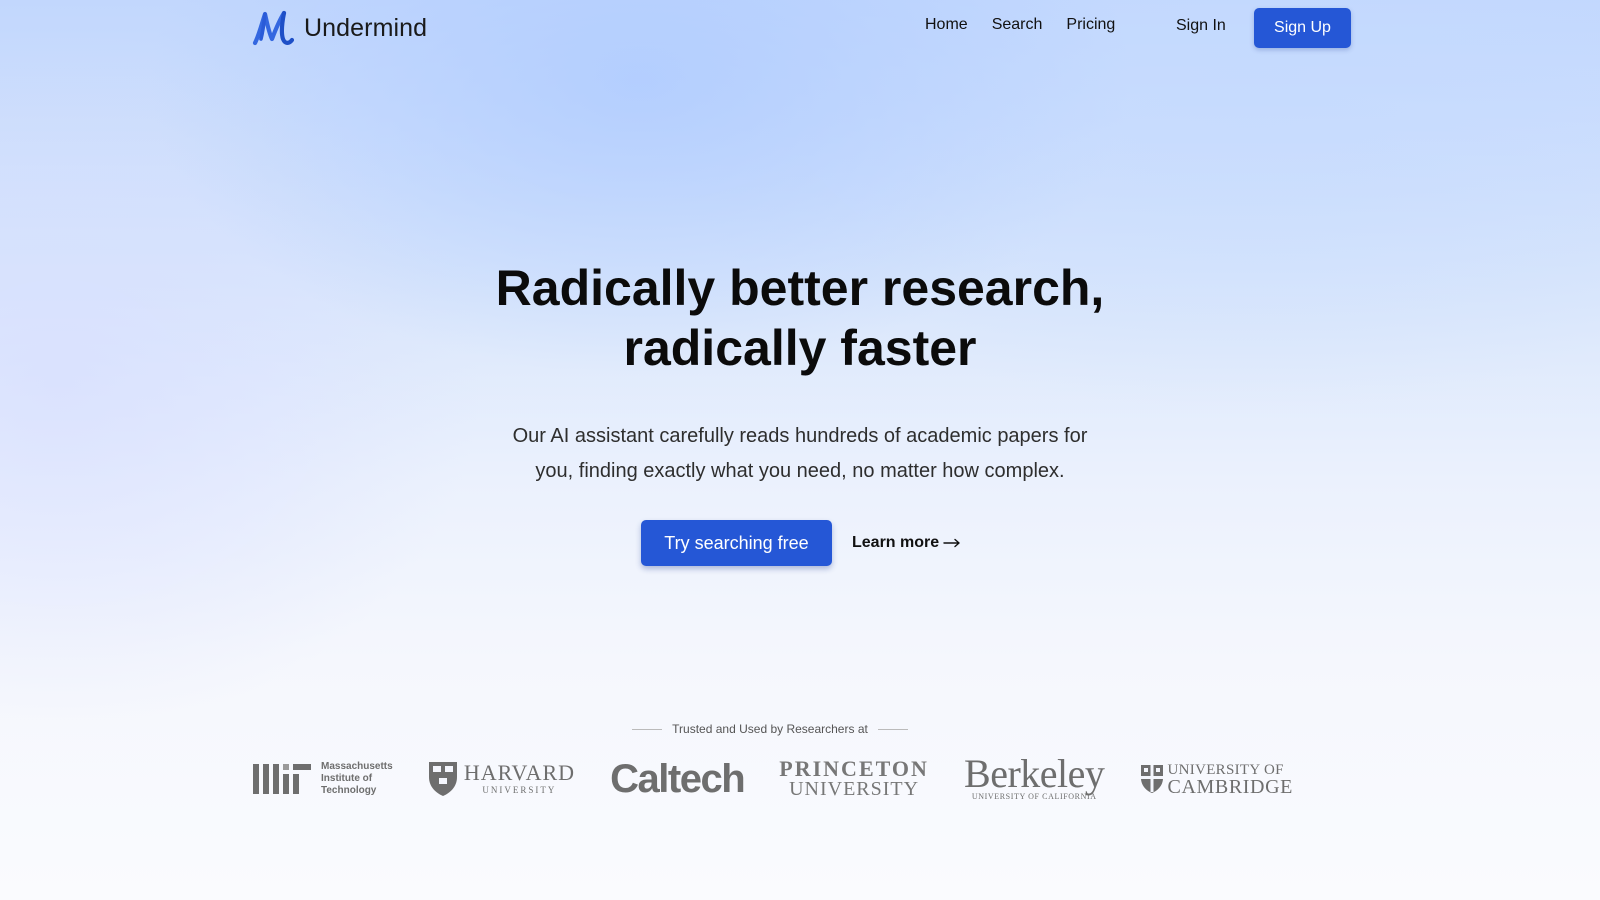  What do you see at coordinates (366, 27) in the screenshot?
I see `brand-name: Undermind` at bounding box center [366, 27].